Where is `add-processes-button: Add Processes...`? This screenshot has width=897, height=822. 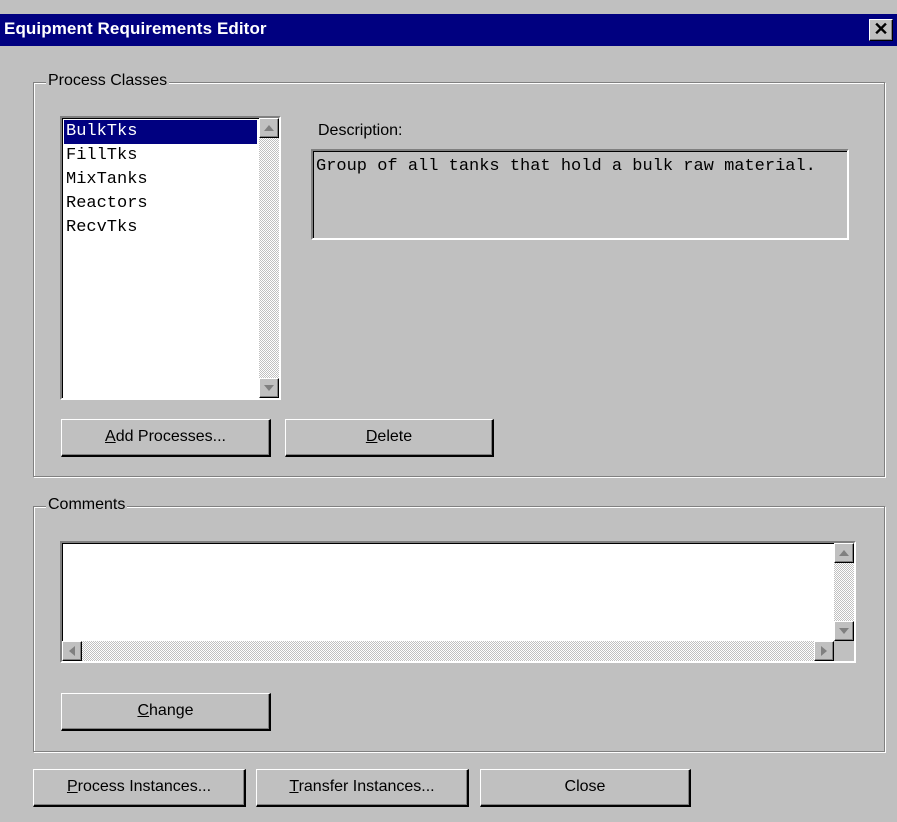
add-processes-button: Add Processes... is located at coordinates (166, 438).